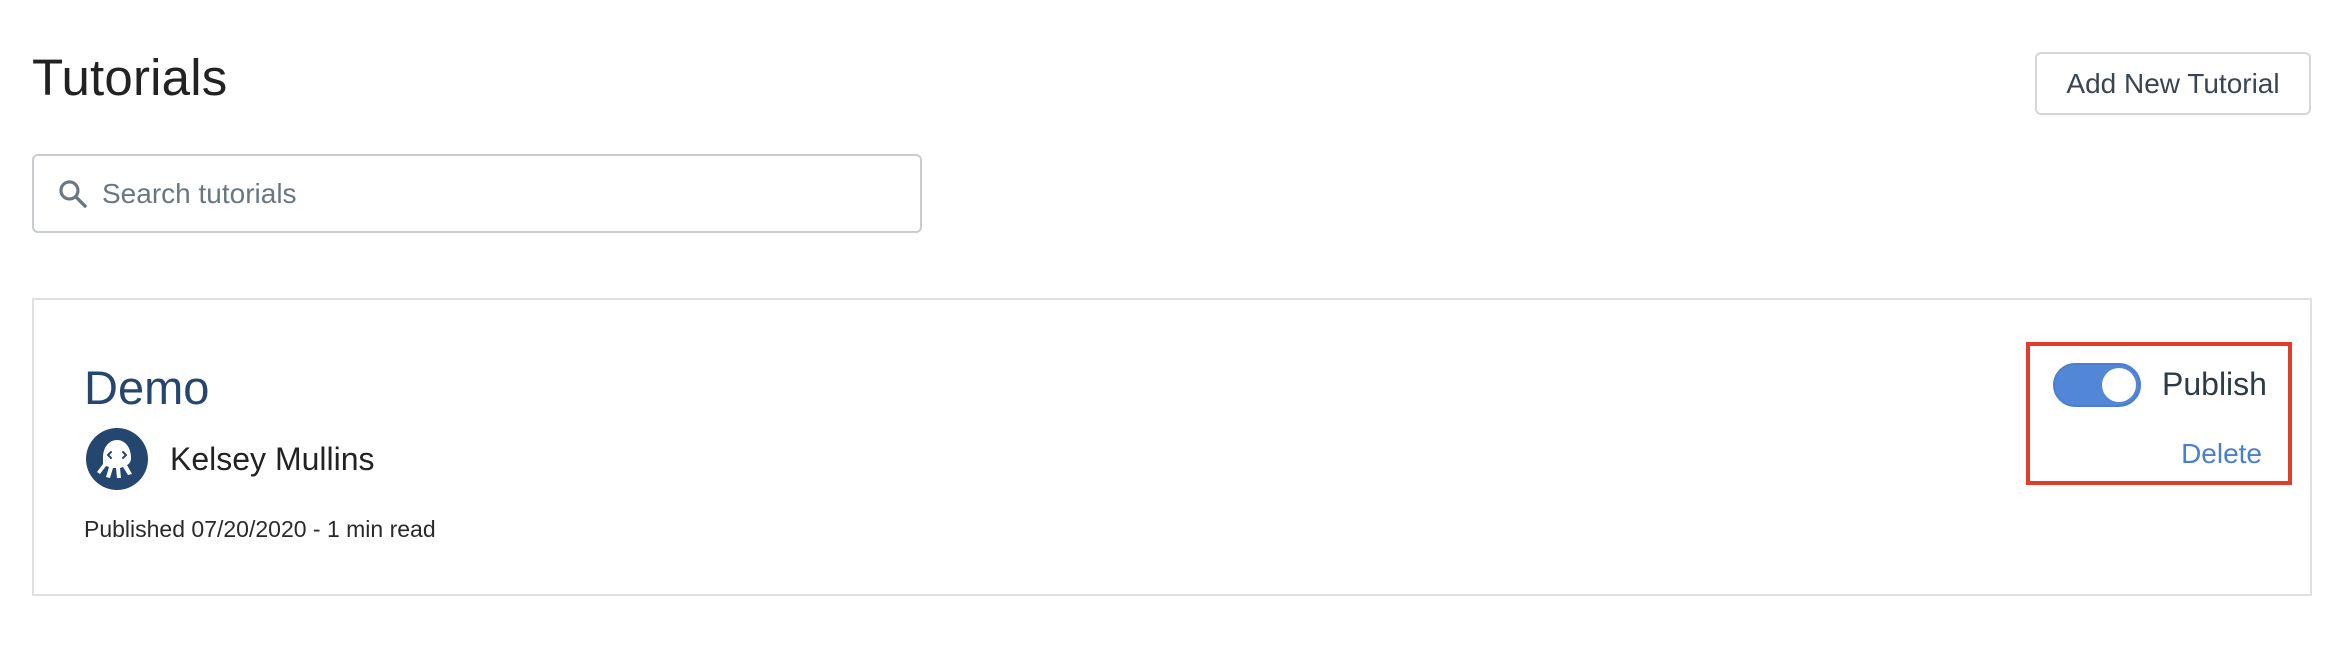  Describe the element at coordinates (130, 77) in the screenshot. I see `page-title: Tutorials` at that location.